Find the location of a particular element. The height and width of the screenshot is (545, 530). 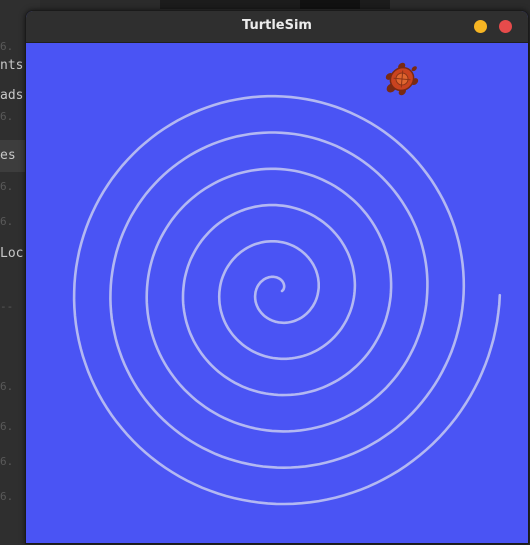

background-window-edge-dark is located at coordinates (330, 4).